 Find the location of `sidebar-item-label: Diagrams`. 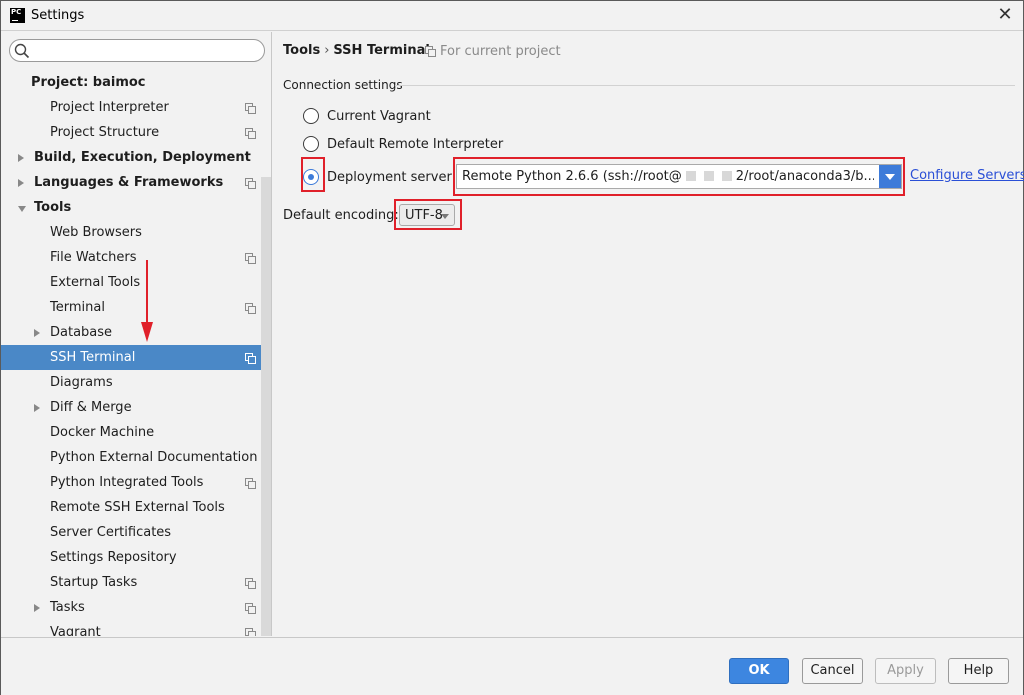

sidebar-item-label: Diagrams is located at coordinates (81, 382).